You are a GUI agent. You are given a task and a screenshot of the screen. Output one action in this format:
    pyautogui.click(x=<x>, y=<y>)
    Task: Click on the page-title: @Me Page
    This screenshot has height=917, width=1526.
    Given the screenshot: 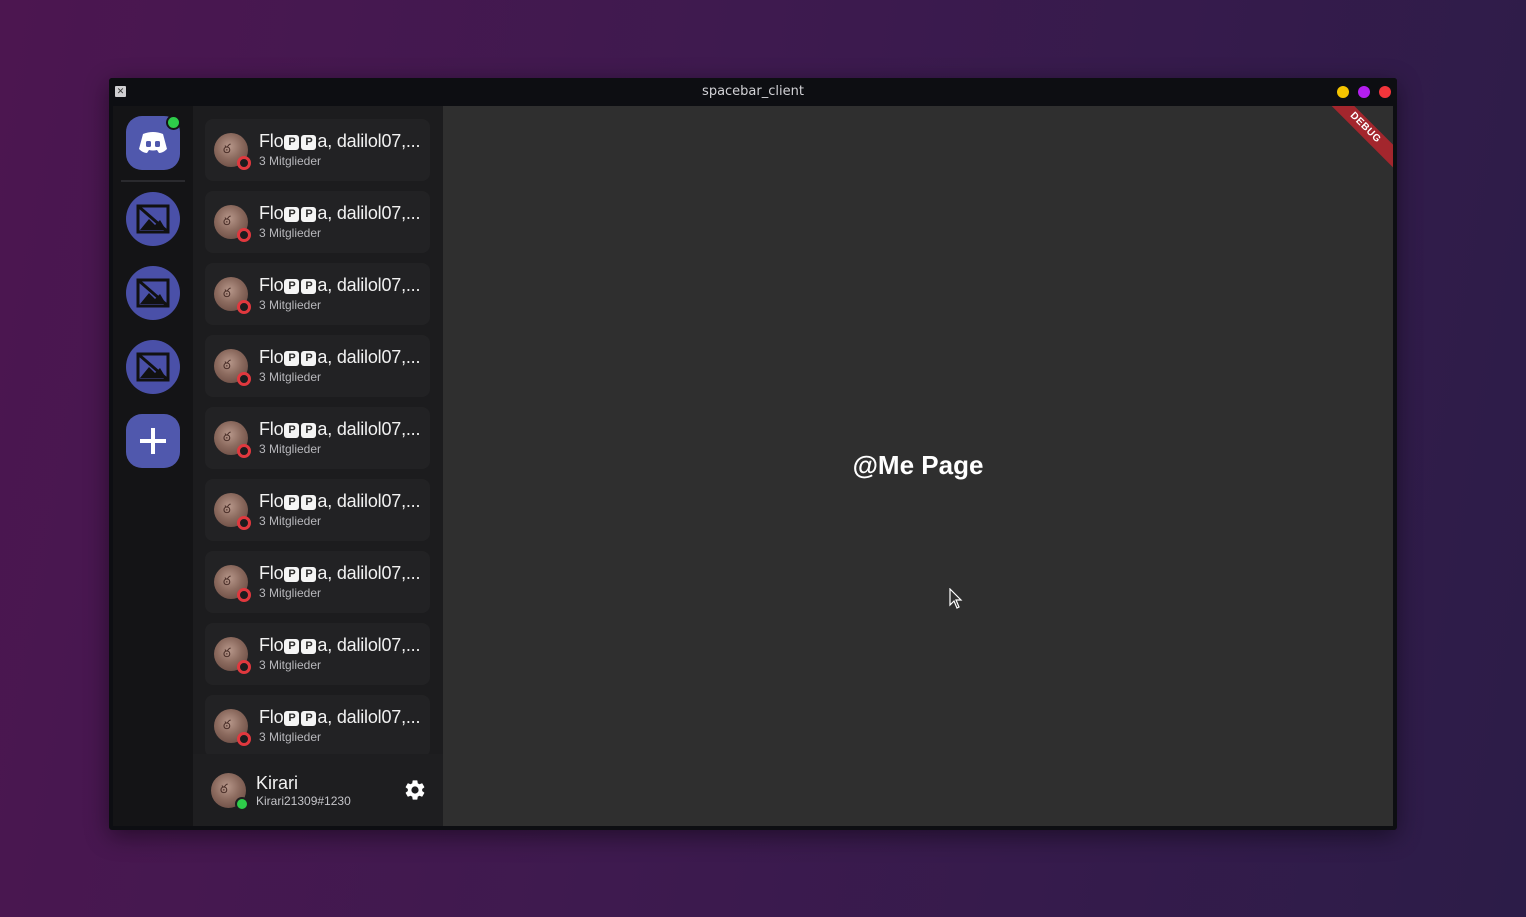 What is the action you would take?
    pyautogui.click(x=918, y=465)
    